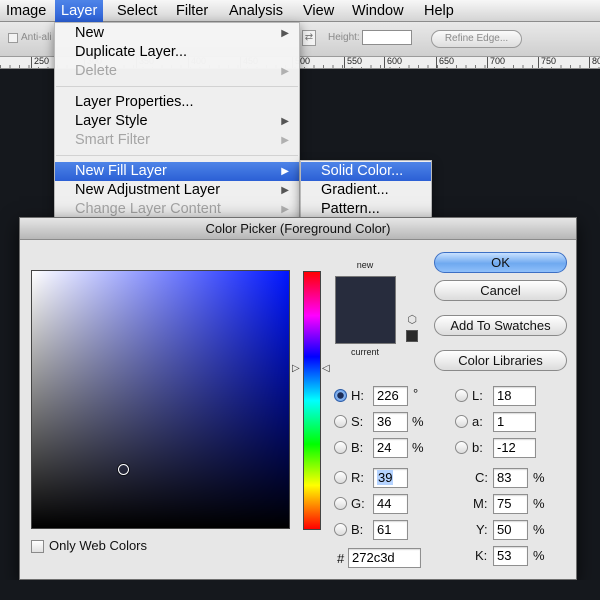 This screenshot has width=600, height=600. Describe the element at coordinates (98, 545) in the screenshot. I see `only-web-colors-label: Only Web Colors` at that location.